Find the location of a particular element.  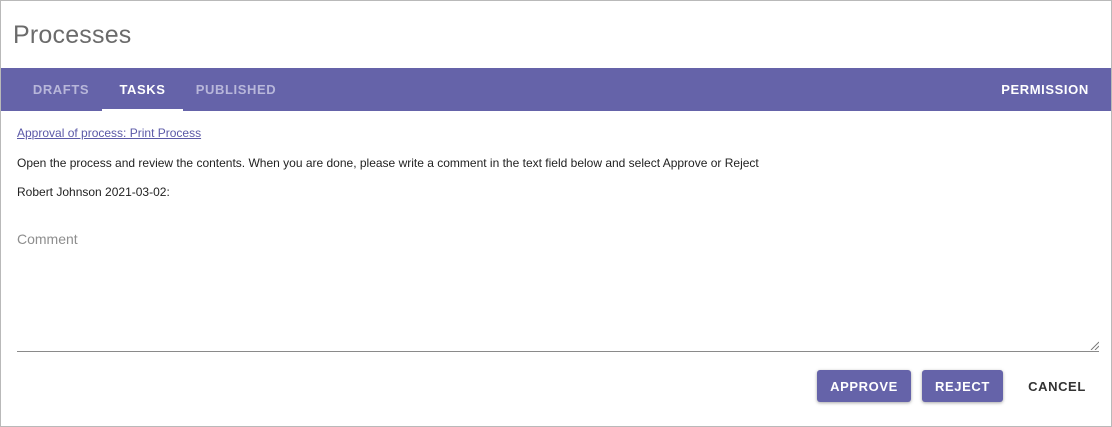

active-tab-indicator is located at coordinates (142, 110).